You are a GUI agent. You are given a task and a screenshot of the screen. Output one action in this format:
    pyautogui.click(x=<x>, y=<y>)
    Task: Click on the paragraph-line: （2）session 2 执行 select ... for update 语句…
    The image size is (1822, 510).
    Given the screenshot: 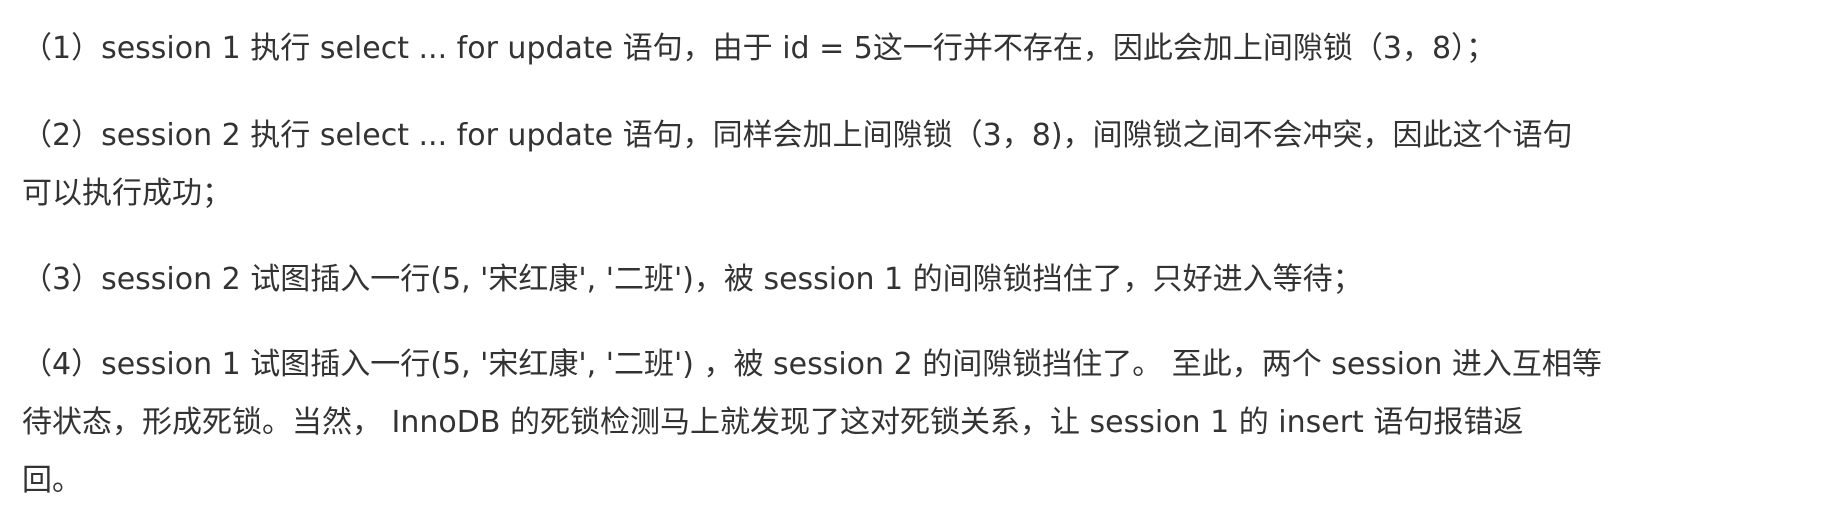 What is the action you would take?
    pyautogui.click(x=797, y=135)
    